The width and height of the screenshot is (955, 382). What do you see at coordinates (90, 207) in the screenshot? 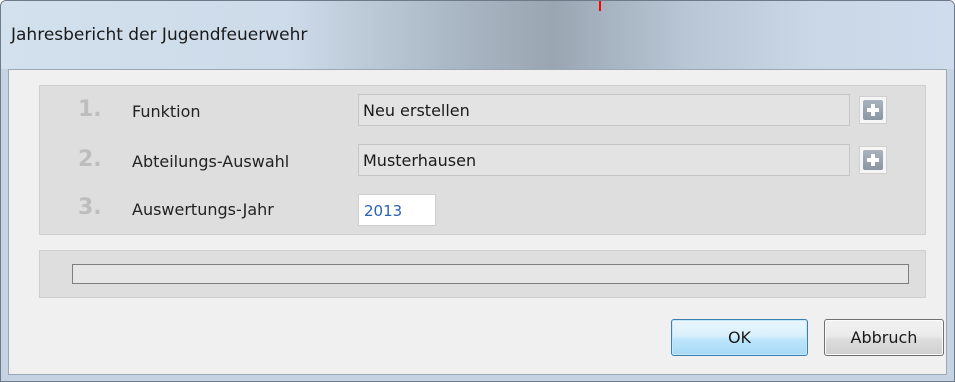
I see `step-number-3: 3.` at bounding box center [90, 207].